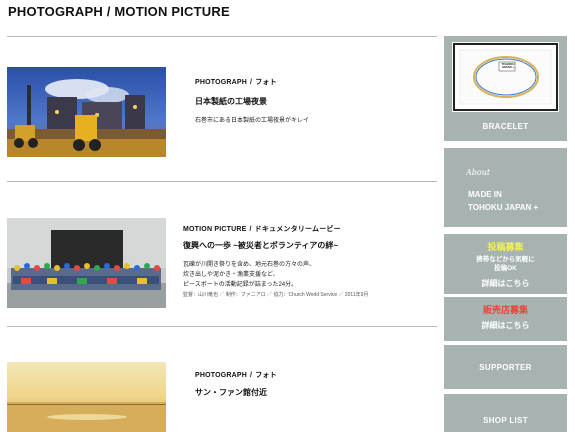 The width and height of the screenshot is (575, 432). What do you see at coordinates (86, 112) in the screenshot?
I see `post-thumbnail-factory-night` at bounding box center [86, 112].